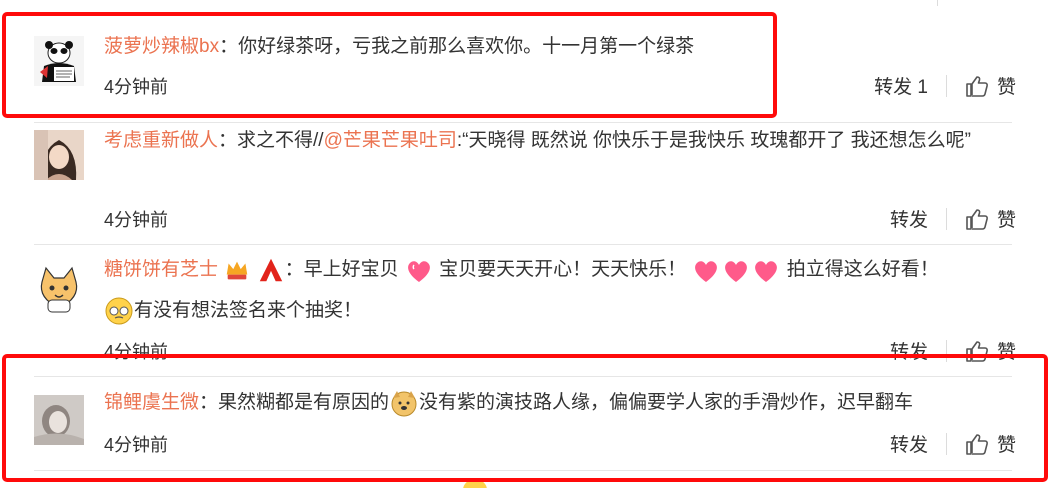 The image size is (1052, 488). What do you see at coordinates (909, 218) in the screenshot?
I see `repost-button: 转发` at bounding box center [909, 218].